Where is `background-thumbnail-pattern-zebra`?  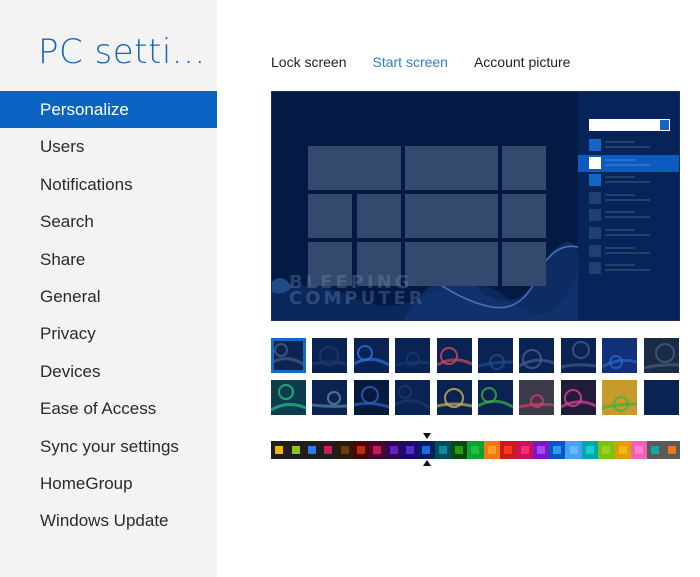 background-thumbnail-pattern-zebra is located at coordinates (330, 397).